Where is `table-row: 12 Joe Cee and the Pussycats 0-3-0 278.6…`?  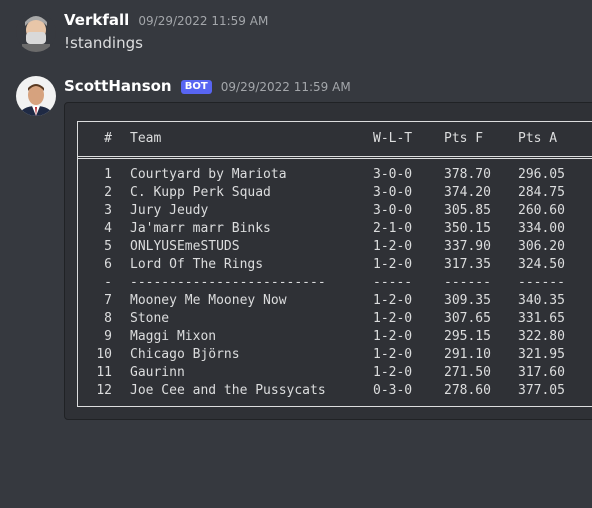 table-row: 12 Joe Cee and the Pussycats 0-3-0 278.6… is located at coordinates (329, 391).